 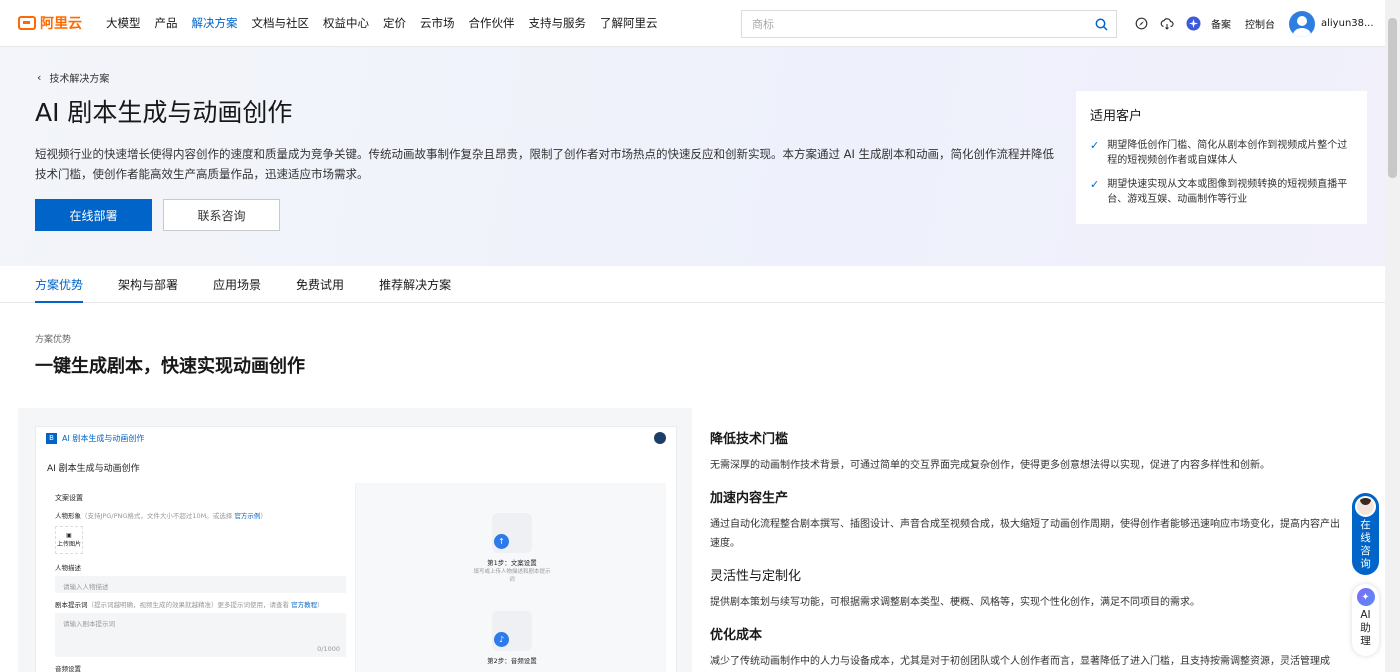 I want to click on upload-image-button: ▣ 上传图片, so click(x=69, y=540).